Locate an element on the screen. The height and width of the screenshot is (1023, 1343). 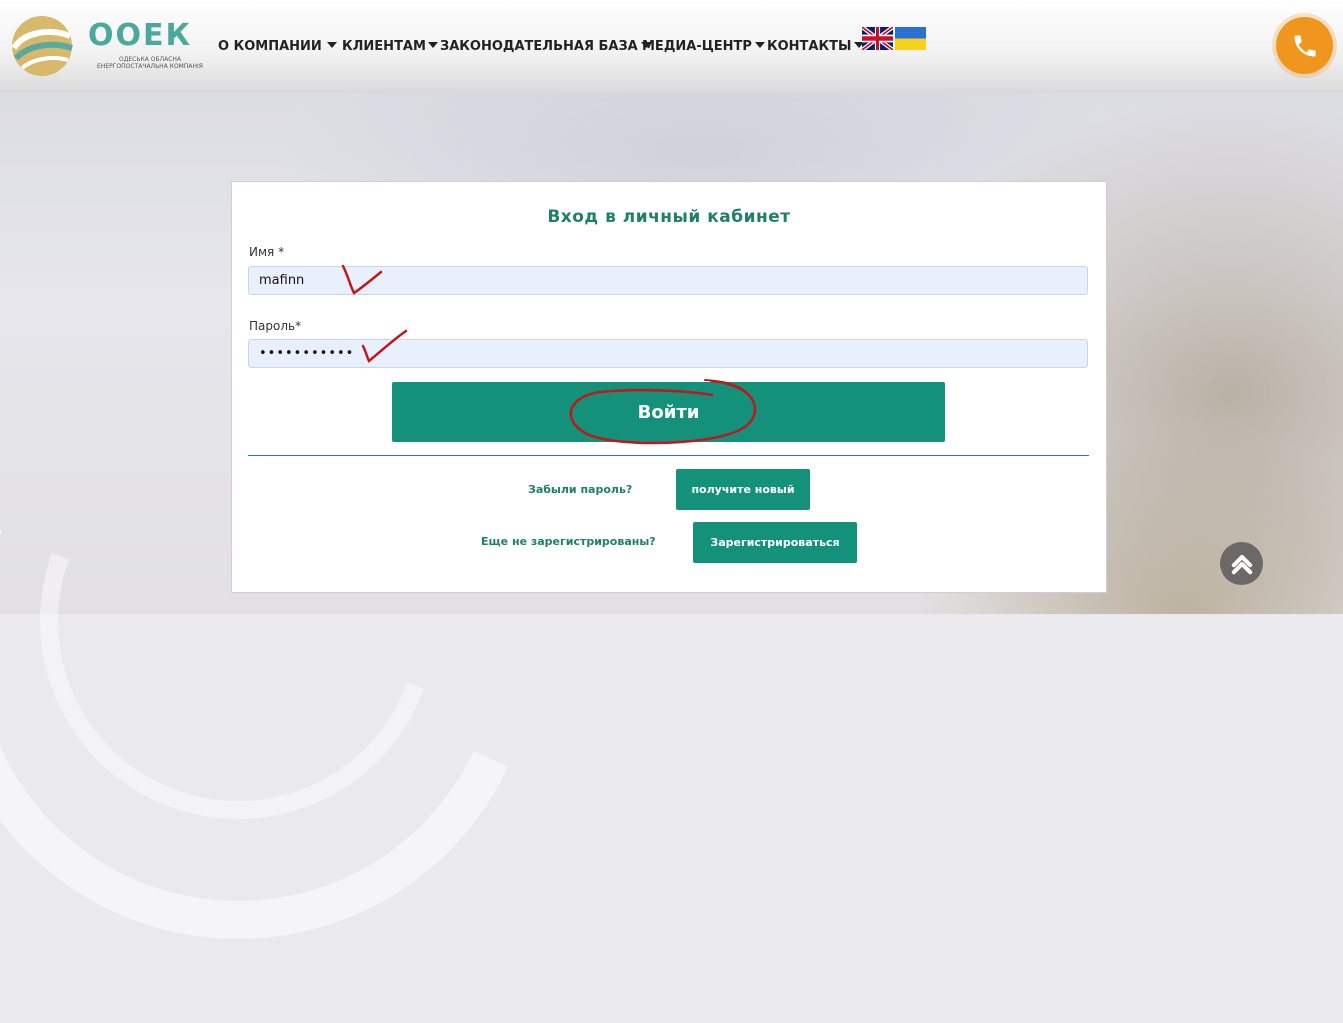
nav-item-about: О КОМПАНИИ is located at coordinates (277, 46).